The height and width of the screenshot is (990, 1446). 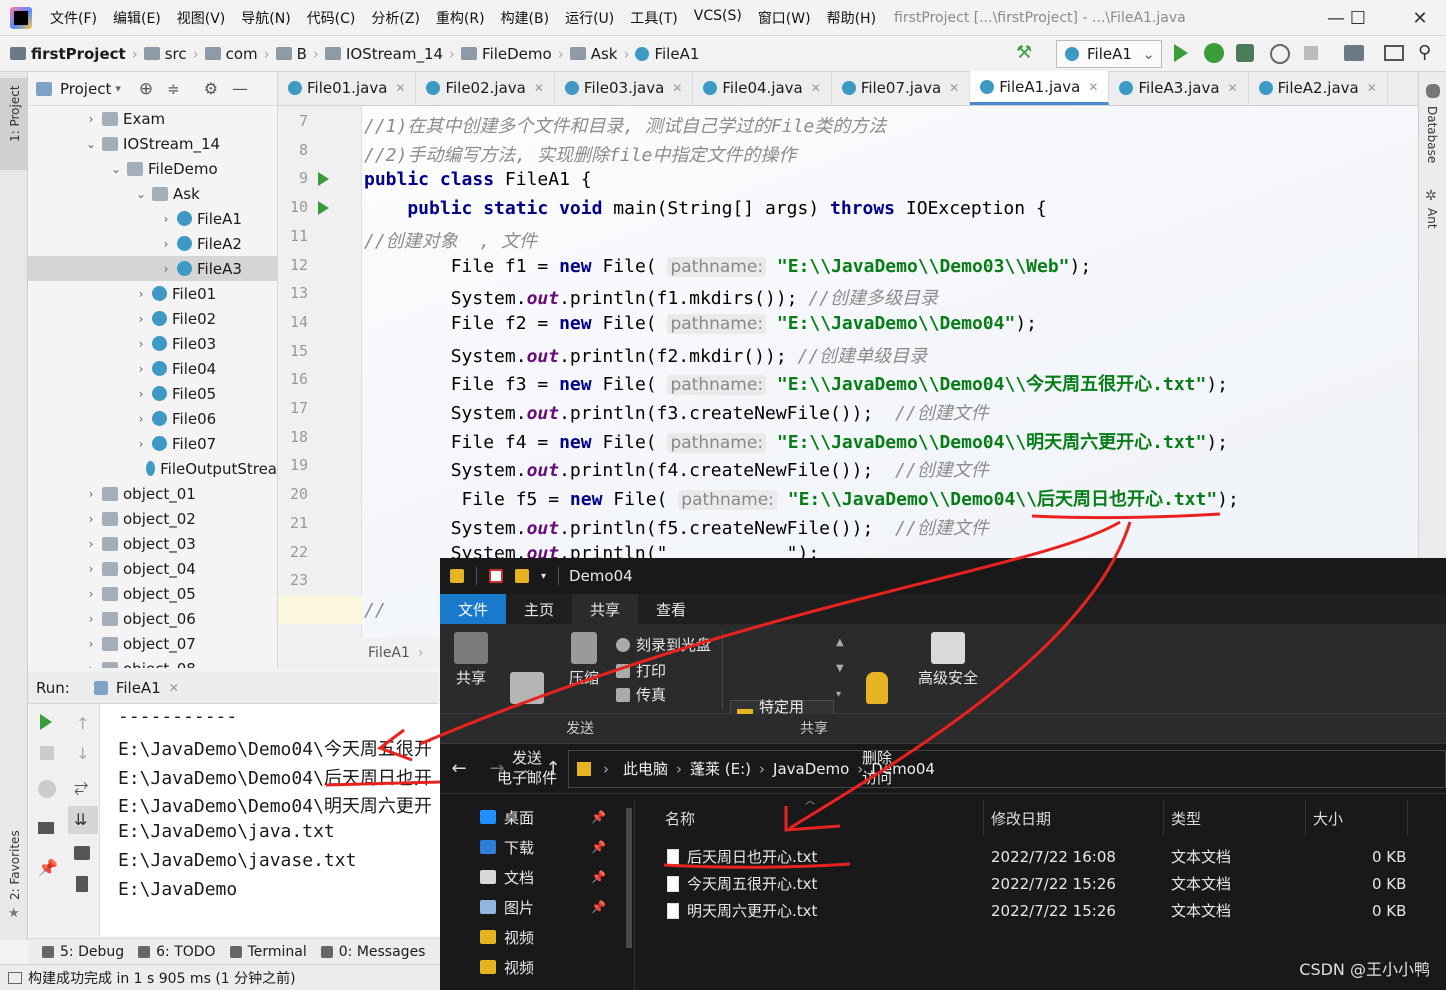 I want to click on status-window-icon, so click(x=15, y=977).